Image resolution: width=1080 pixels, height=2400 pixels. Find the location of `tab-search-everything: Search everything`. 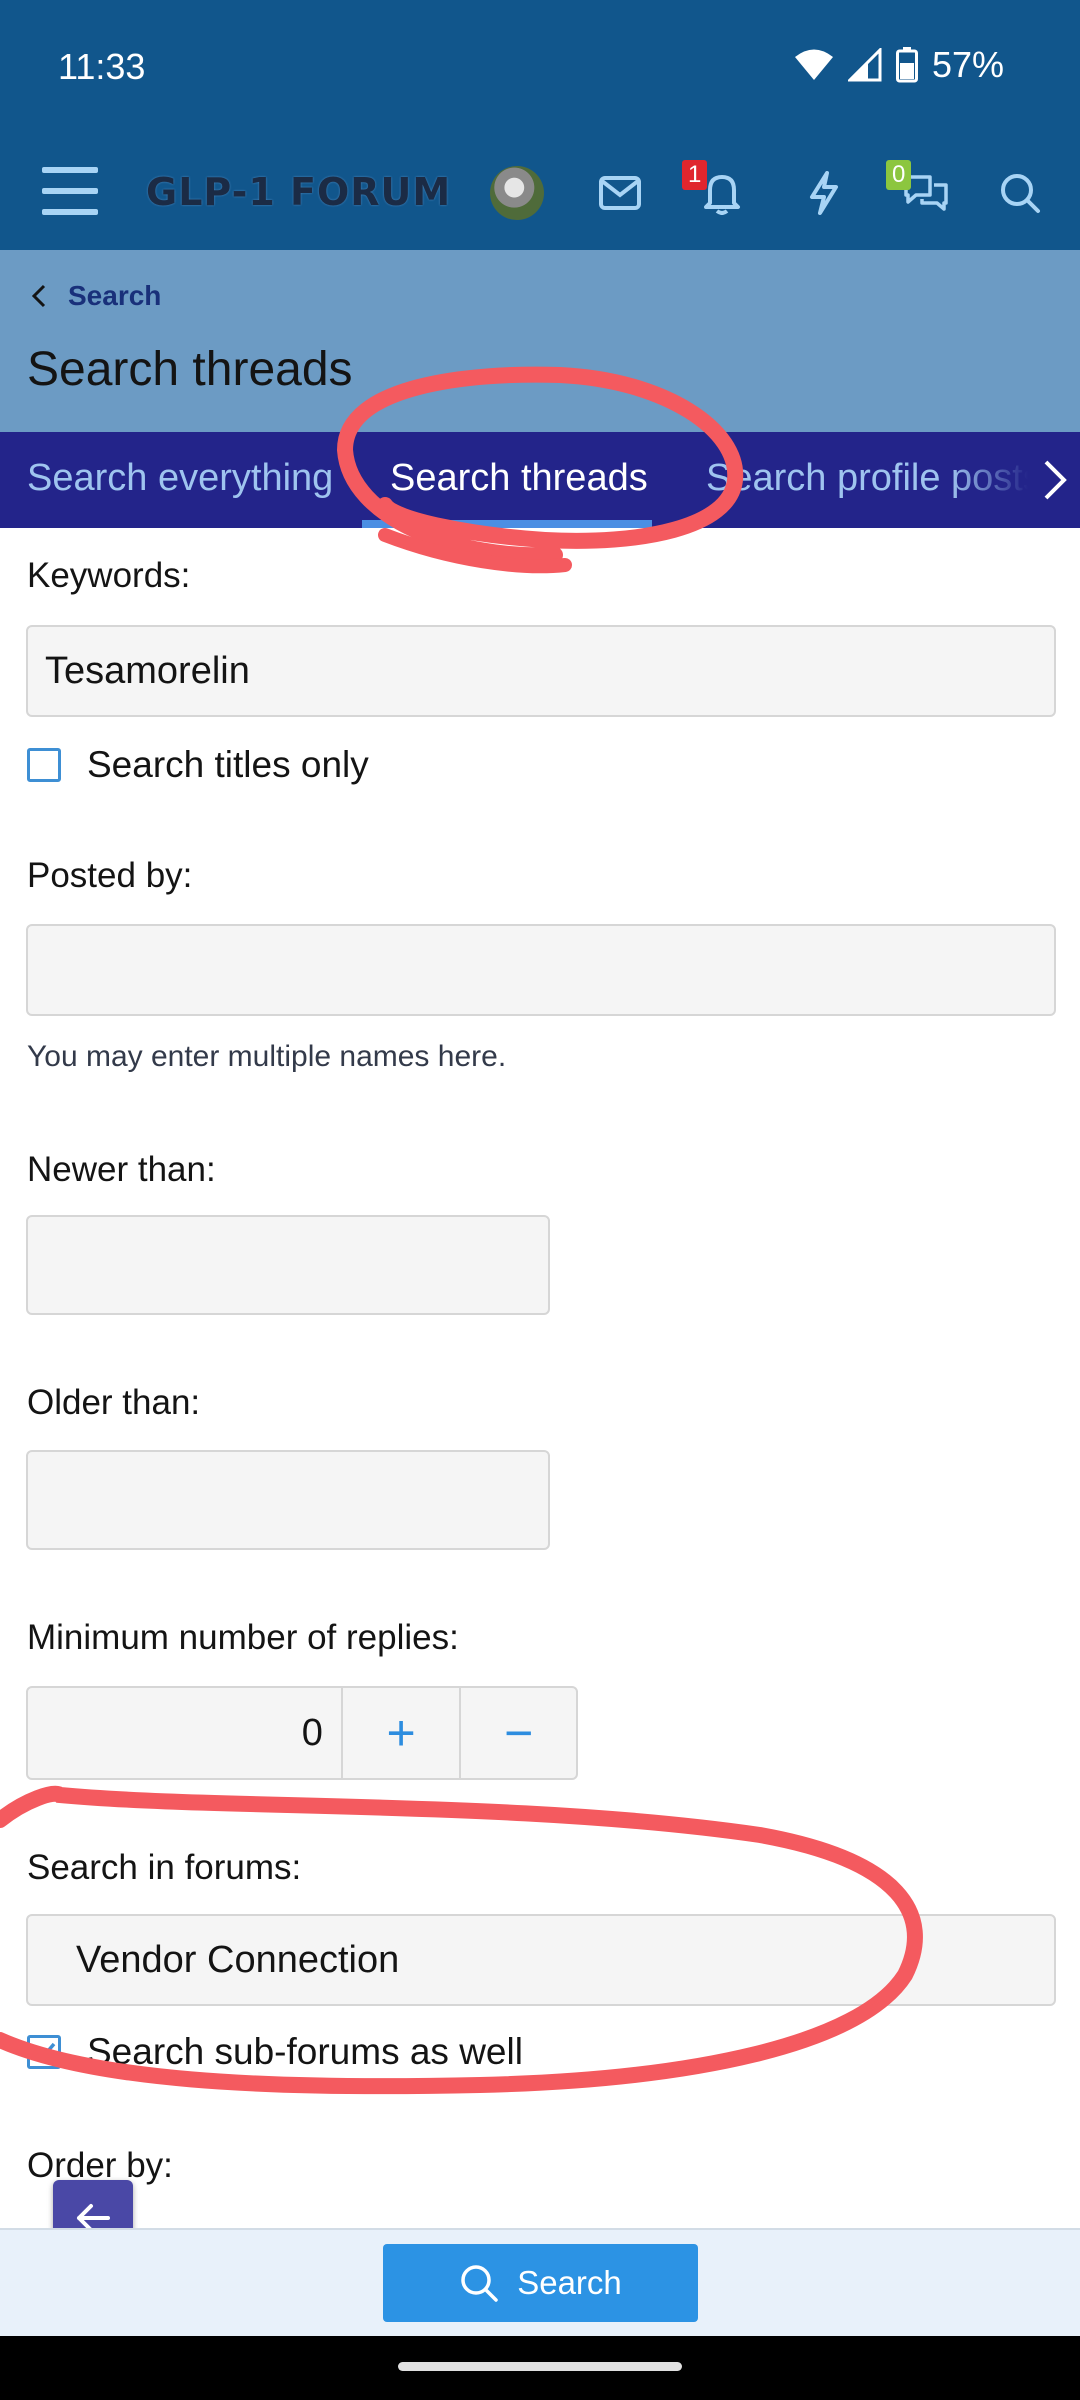

tab-search-everything: Search everything is located at coordinates (180, 480).